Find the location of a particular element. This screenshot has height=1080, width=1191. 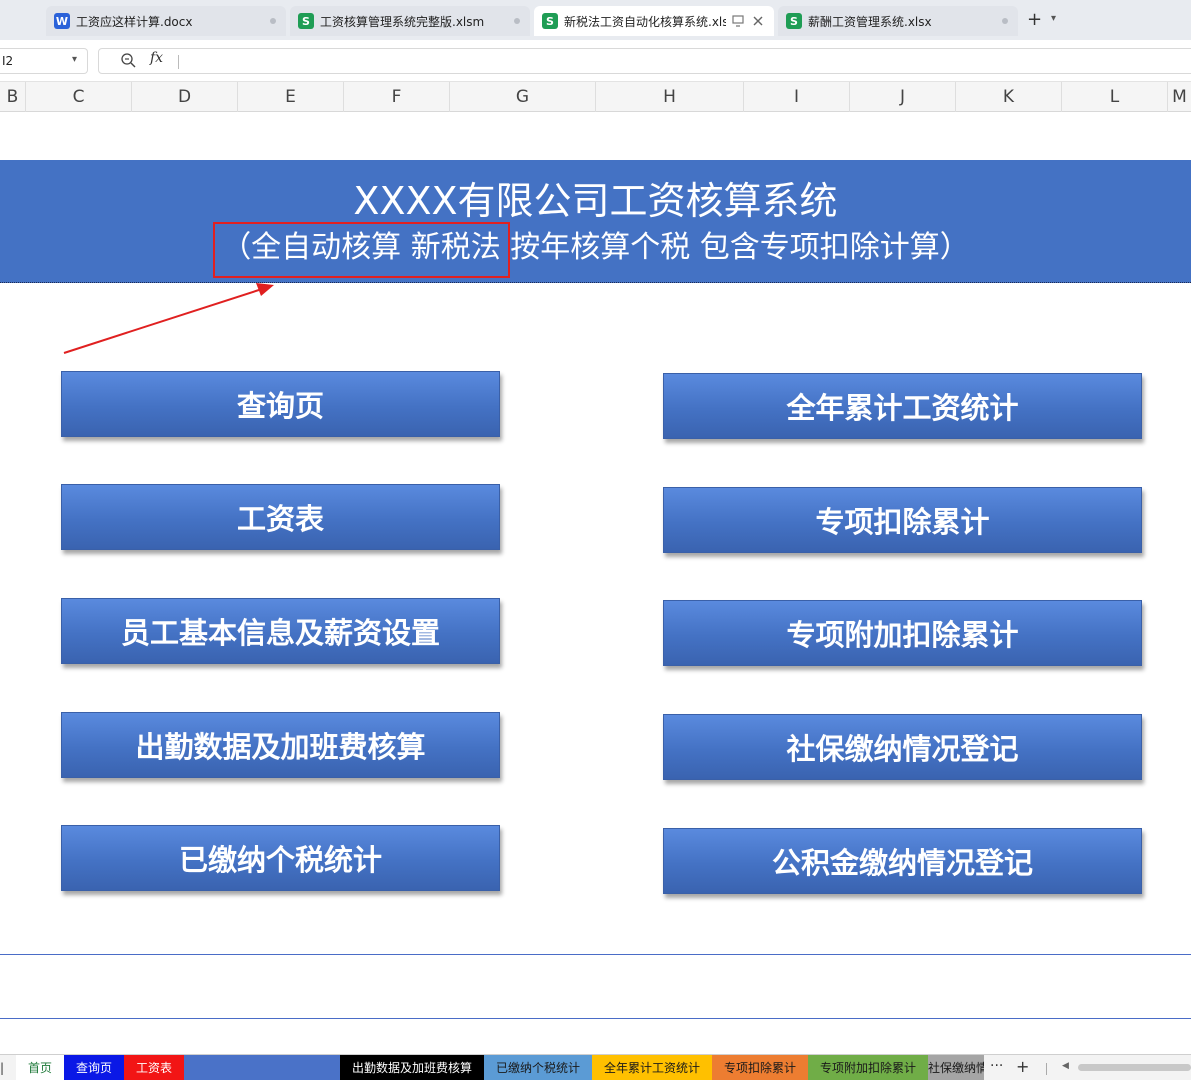

query-page-button: 查询页 is located at coordinates (280, 404).